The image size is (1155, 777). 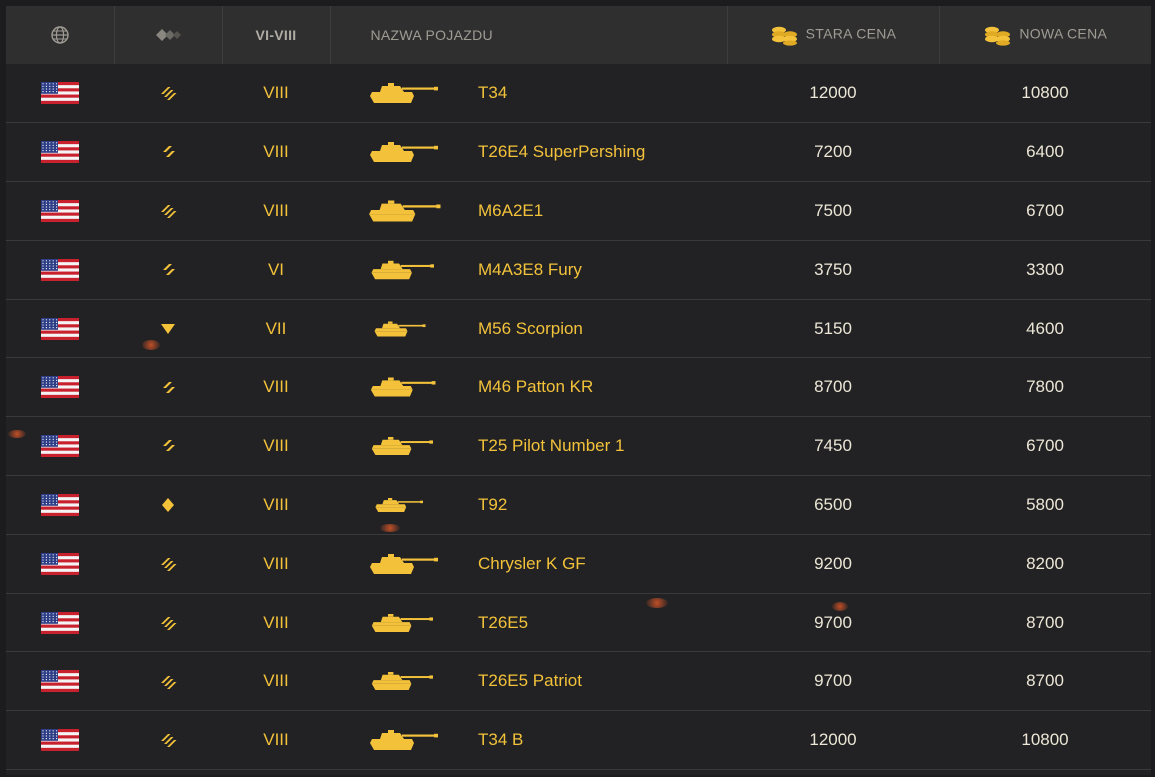 I want to click on vehicle-name: M56 Scorpion, so click(x=530, y=329).